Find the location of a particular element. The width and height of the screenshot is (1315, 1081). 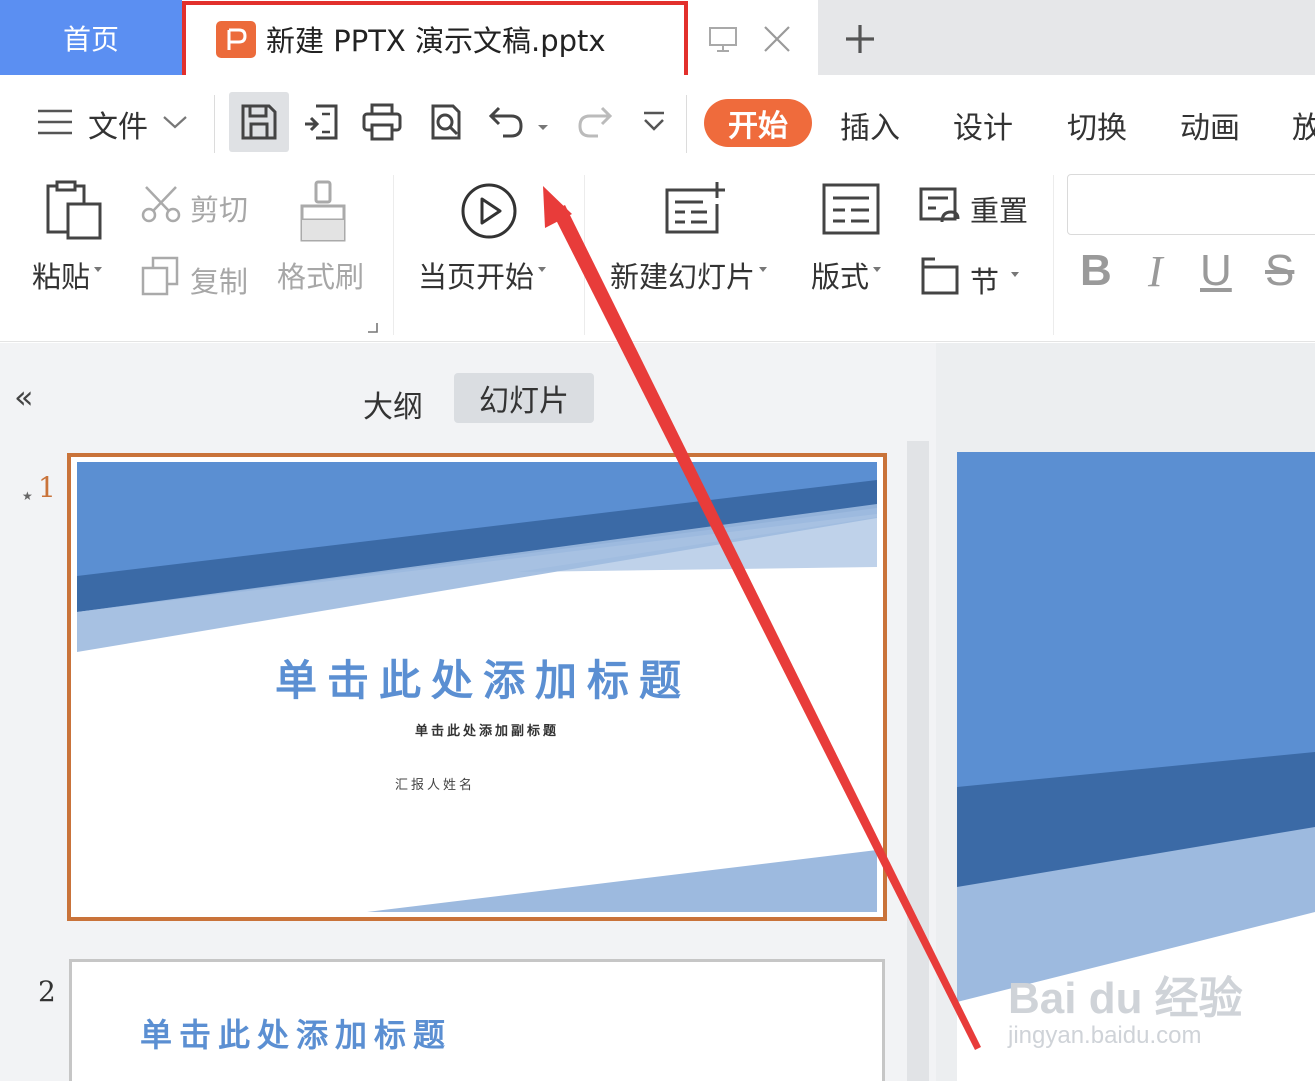

tab-home: 首页 is located at coordinates (91, 37).